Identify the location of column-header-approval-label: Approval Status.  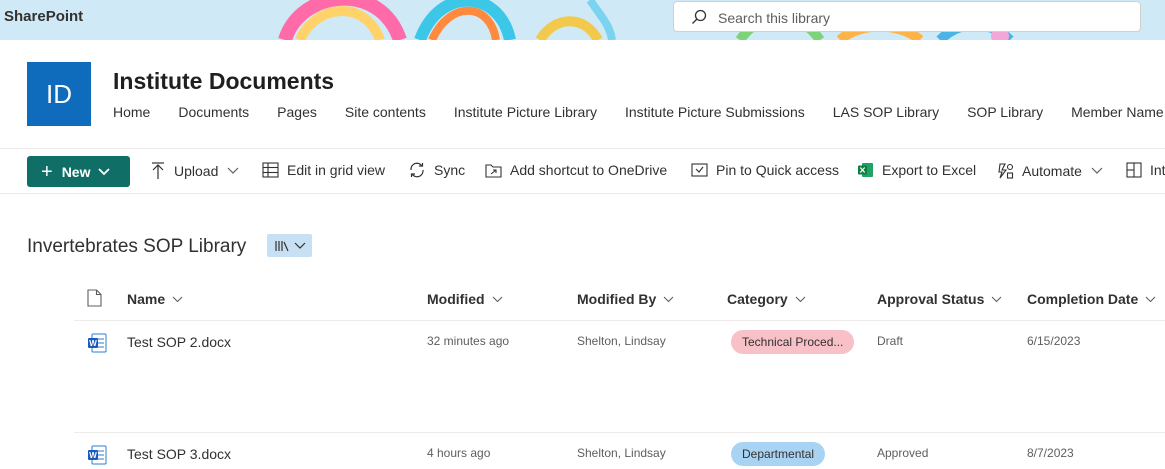
(931, 299).